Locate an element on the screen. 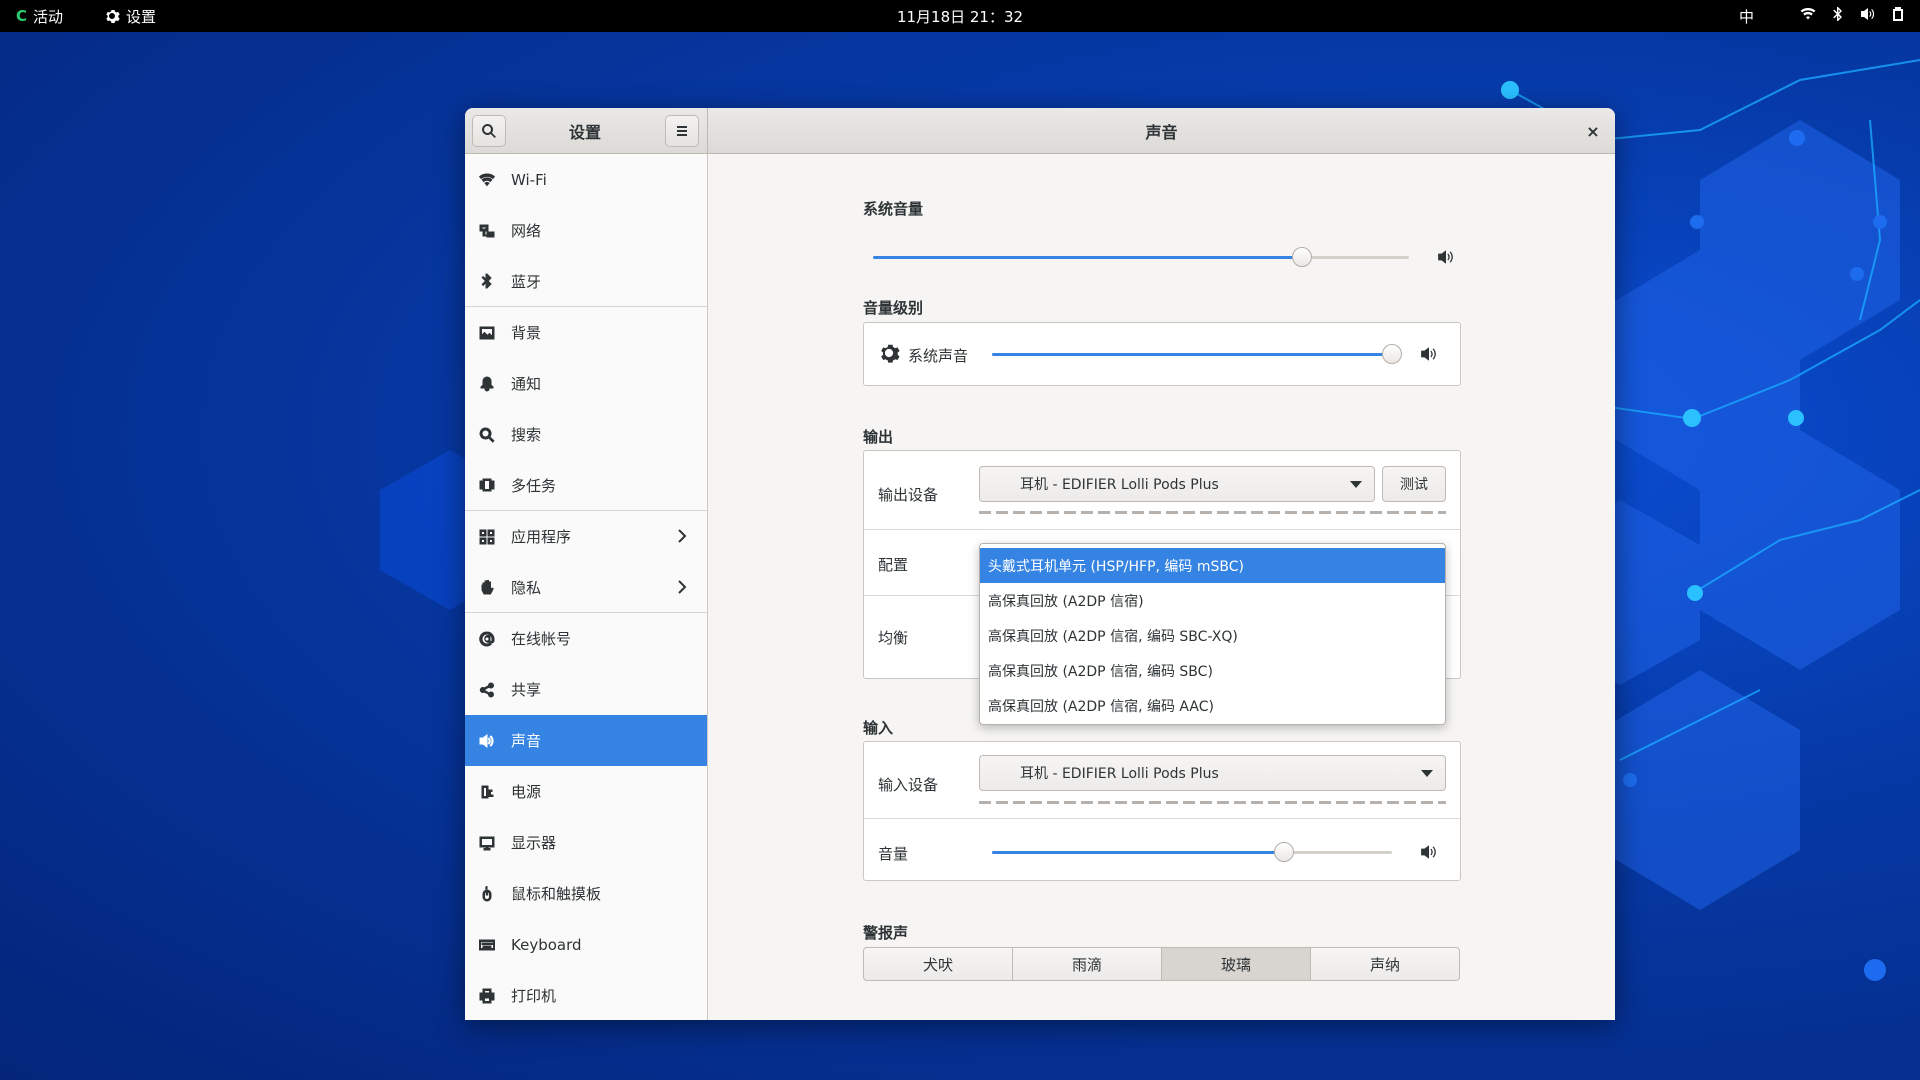 This screenshot has width=1920, height=1080. sidebar-item-label: 声音 is located at coordinates (526, 741).